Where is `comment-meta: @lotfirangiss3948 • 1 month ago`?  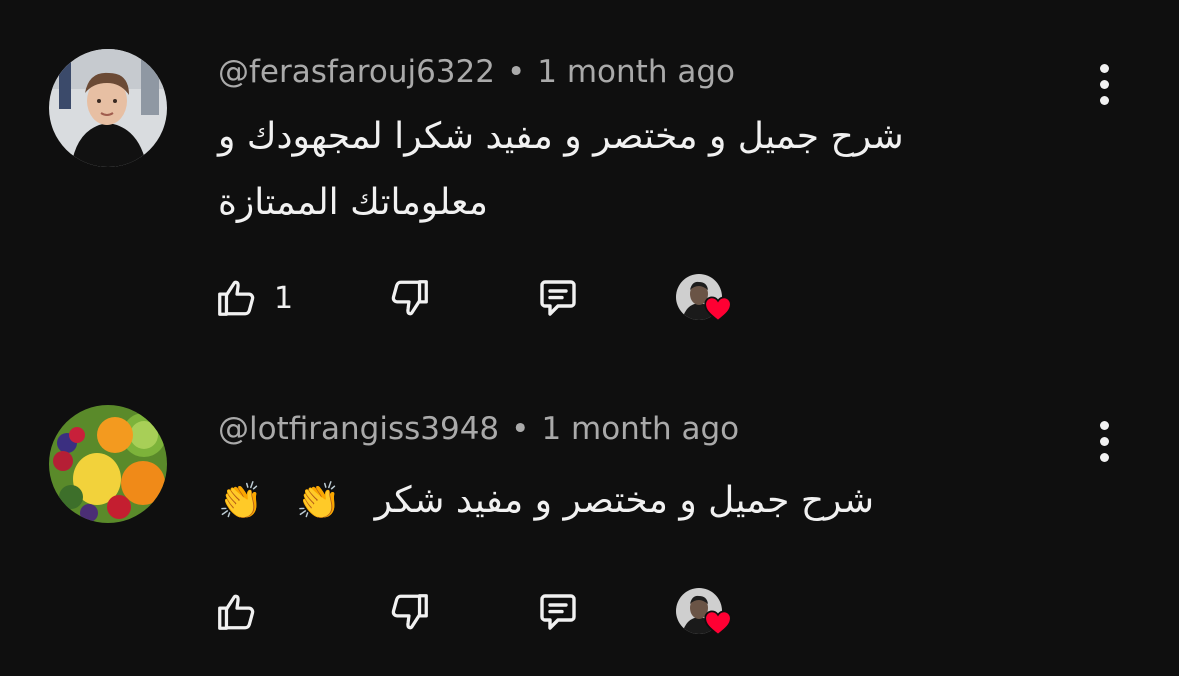
comment-meta: @lotfirangiss3948 • 1 month ago is located at coordinates (478, 429).